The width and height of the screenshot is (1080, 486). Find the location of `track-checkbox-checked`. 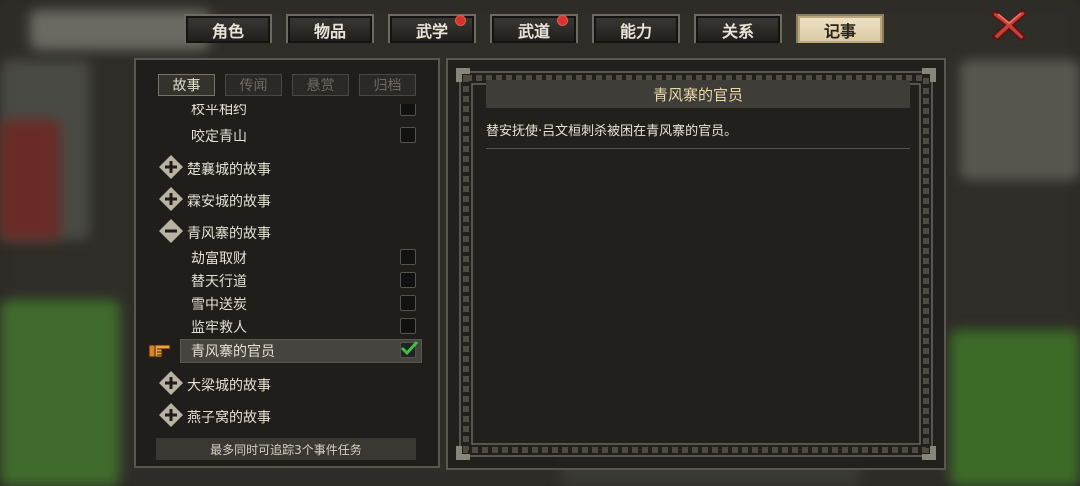

track-checkbox-checked is located at coordinates (409, 349).